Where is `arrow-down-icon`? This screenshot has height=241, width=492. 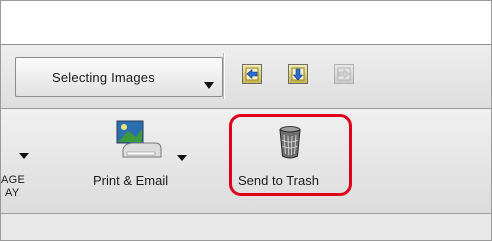 arrow-down-icon is located at coordinates (298, 74).